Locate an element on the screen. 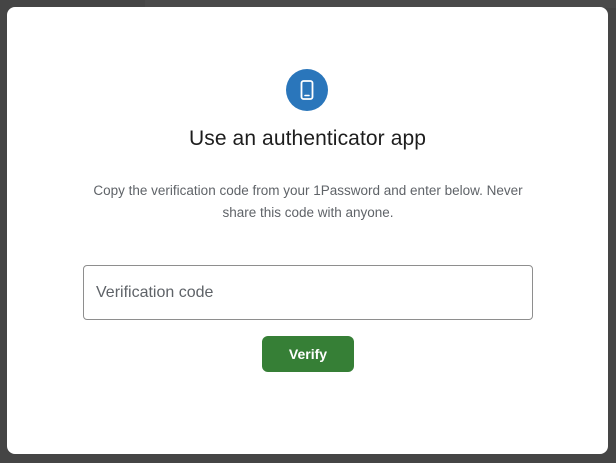 The height and width of the screenshot is (463, 616). smartphone-icon is located at coordinates (307, 90).